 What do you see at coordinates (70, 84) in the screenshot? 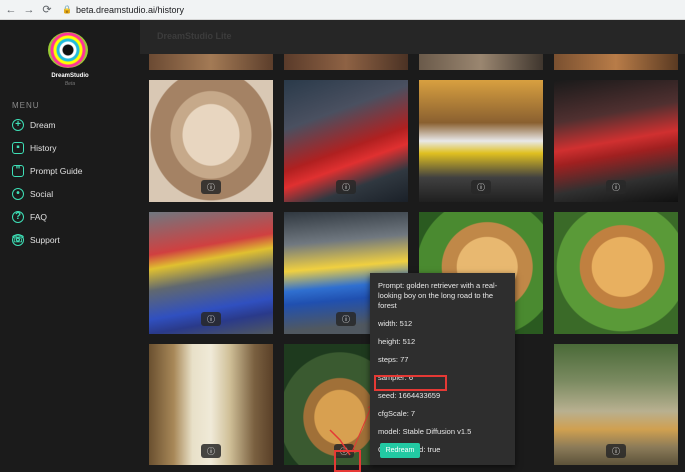
I see `logo-subtitle: Beta` at bounding box center [70, 84].